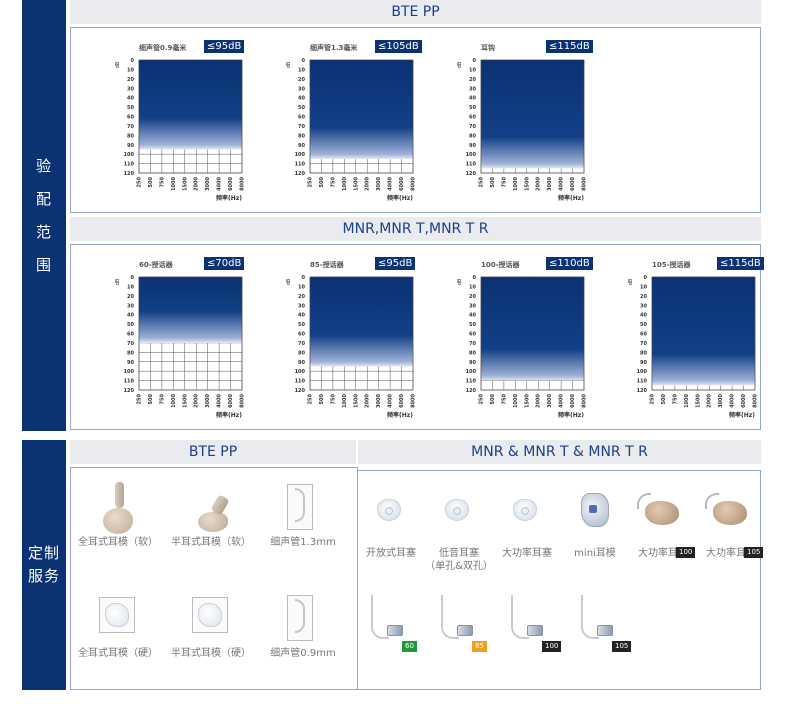 The image size is (800, 708). Describe the element at coordinates (301, 70) in the screenshot. I see `y-tick-label: 10` at that location.